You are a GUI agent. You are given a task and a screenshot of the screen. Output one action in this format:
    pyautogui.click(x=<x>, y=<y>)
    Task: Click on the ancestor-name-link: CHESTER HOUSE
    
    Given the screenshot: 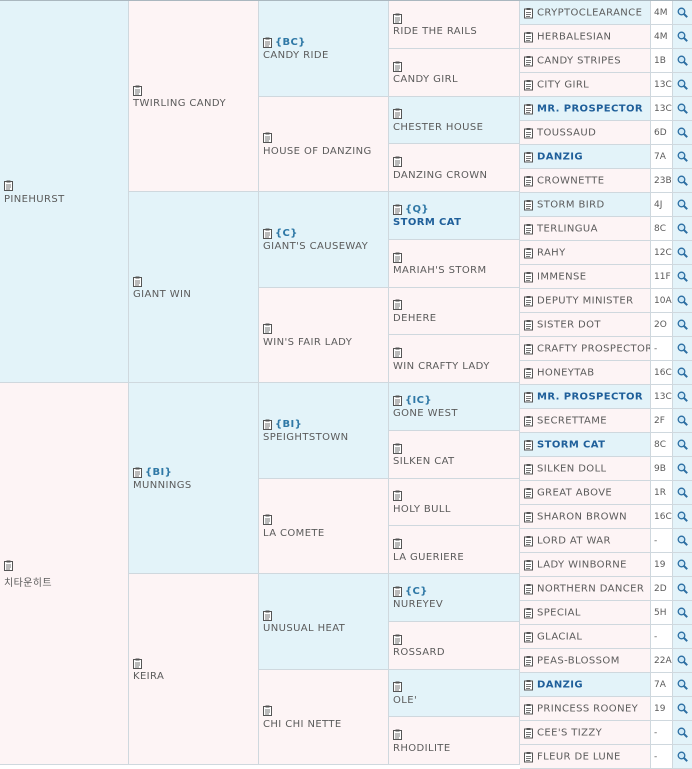 What is the action you would take?
    pyautogui.click(x=455, y=127)
    